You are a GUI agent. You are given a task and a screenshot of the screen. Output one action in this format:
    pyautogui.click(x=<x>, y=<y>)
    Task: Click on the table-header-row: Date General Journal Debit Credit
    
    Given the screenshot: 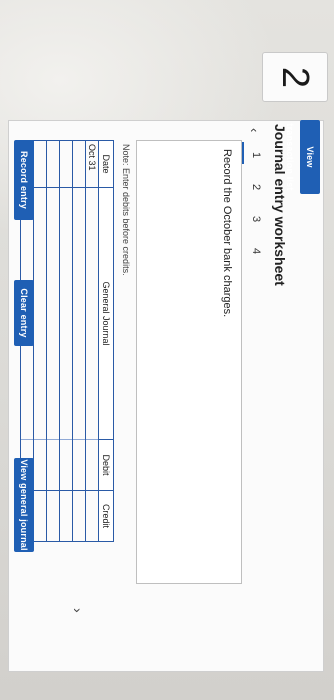 What is the action you would take?
    pyautogui.click(x=106, y=341)
    